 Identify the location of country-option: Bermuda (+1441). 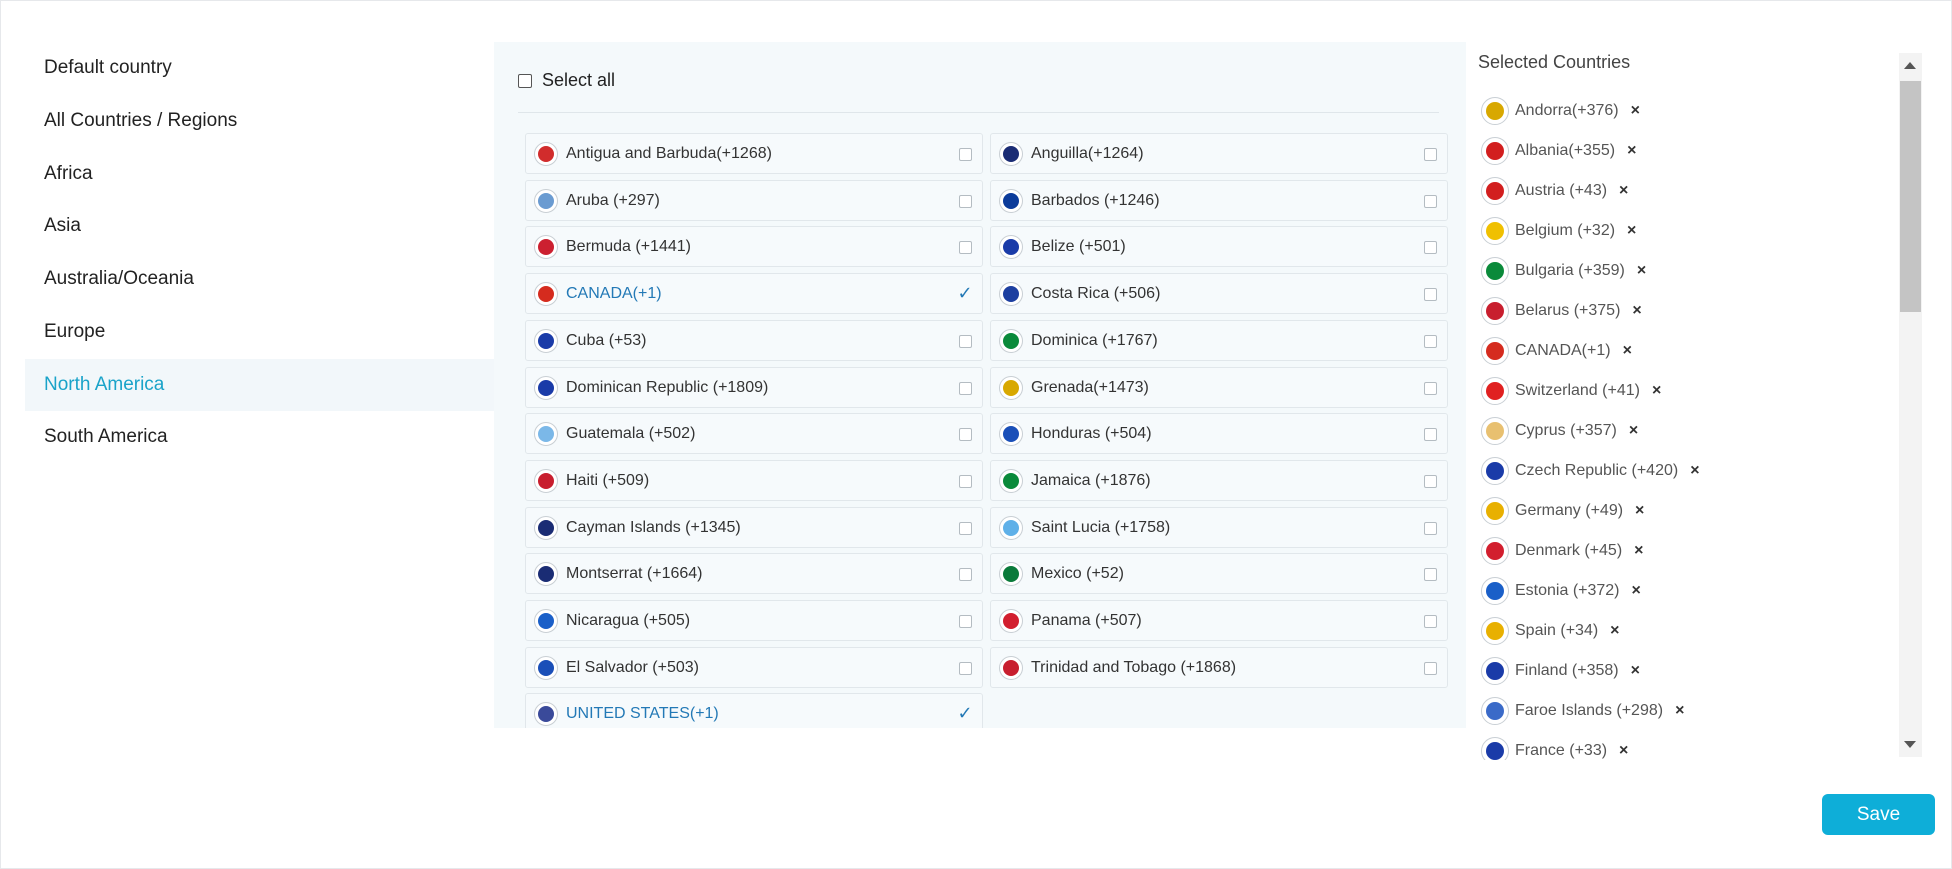
(754, 246).